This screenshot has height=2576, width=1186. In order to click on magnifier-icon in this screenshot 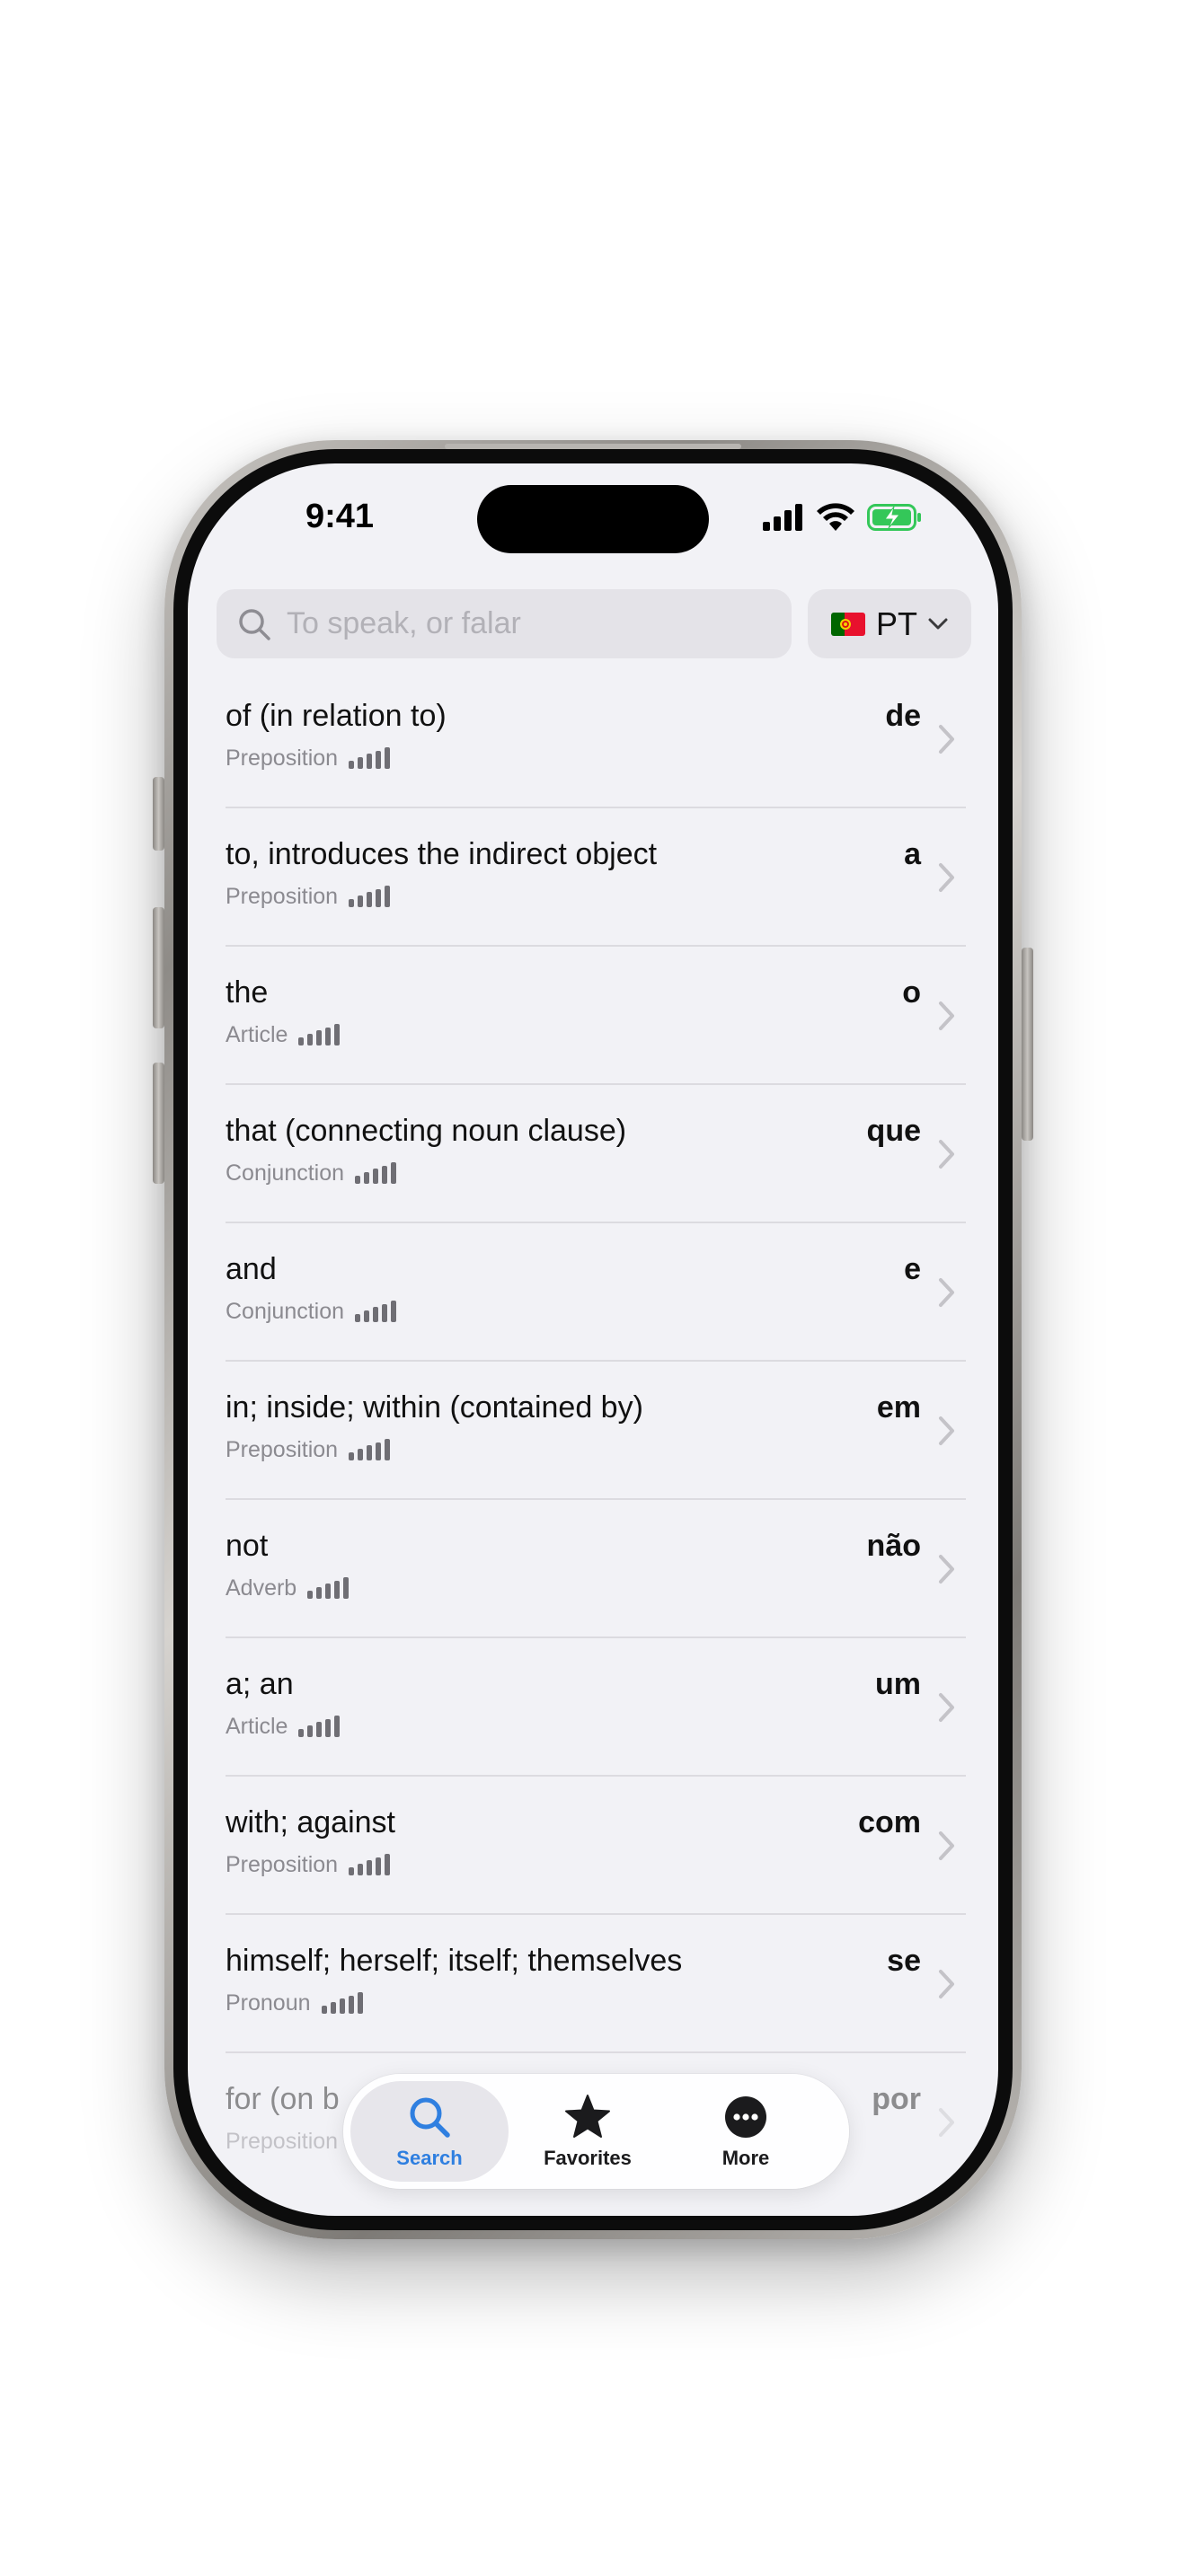, I will do `click(430, 2117)`.